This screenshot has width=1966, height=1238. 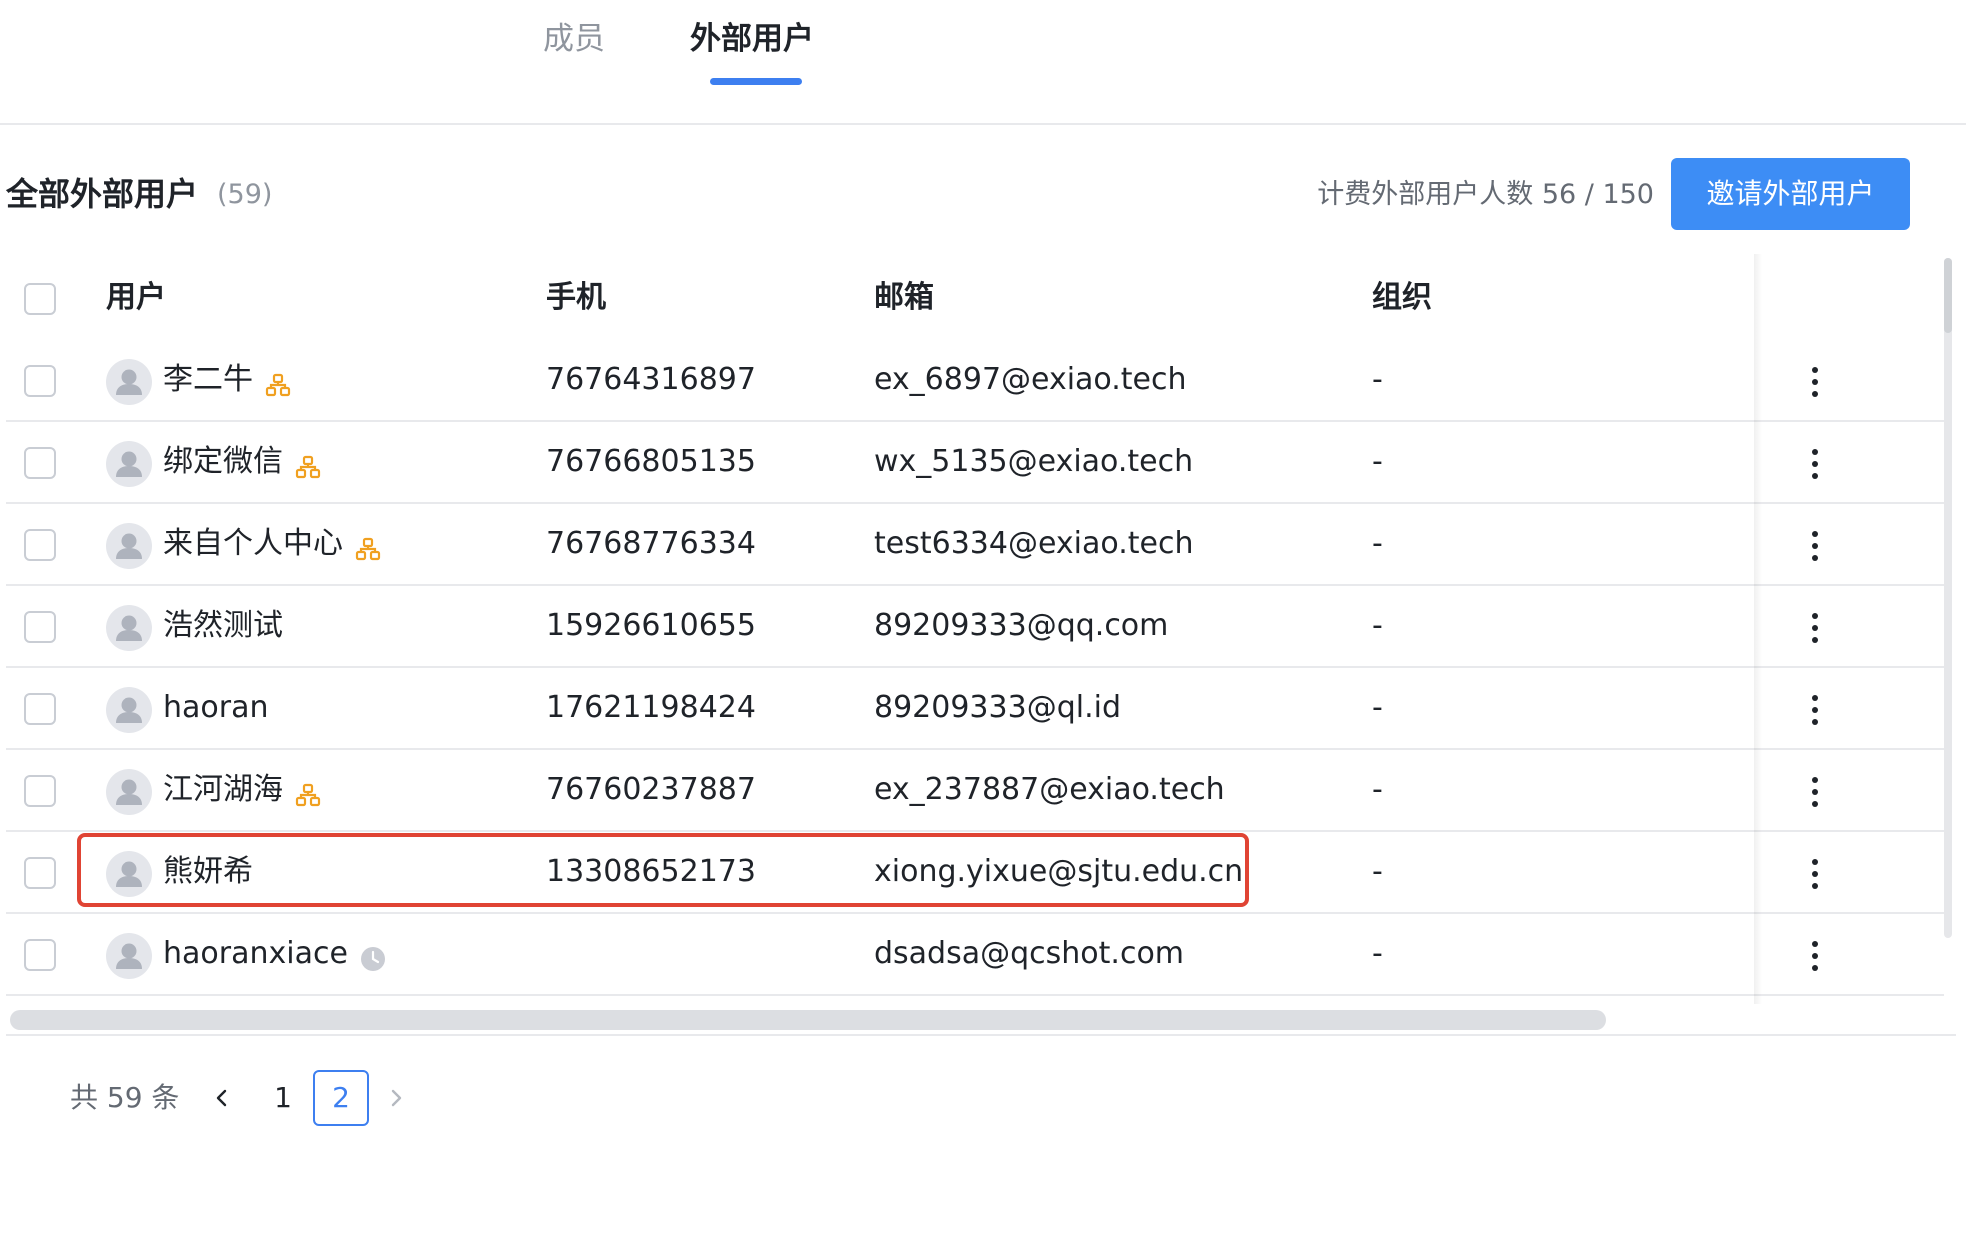 I want to click on column-header-phone: 手机, so click(x=576, y=297).